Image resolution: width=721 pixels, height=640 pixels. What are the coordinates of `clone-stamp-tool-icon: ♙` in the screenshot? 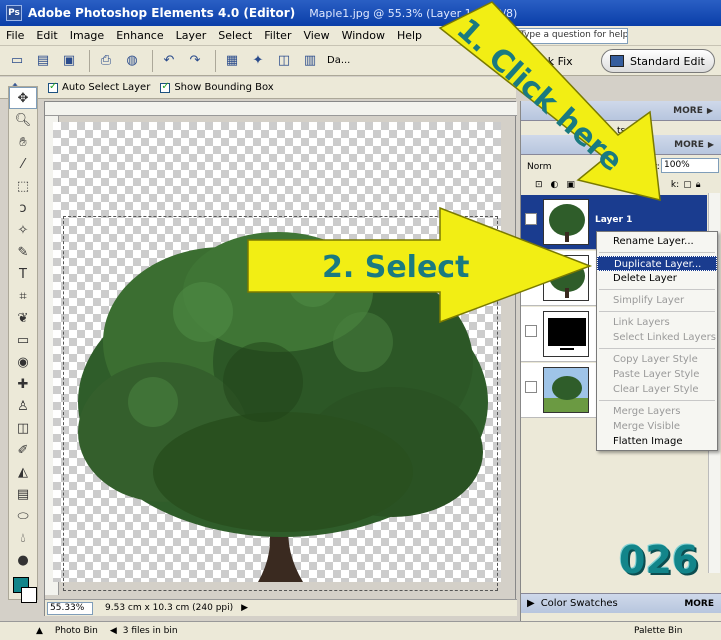 It's located at (23, 406).